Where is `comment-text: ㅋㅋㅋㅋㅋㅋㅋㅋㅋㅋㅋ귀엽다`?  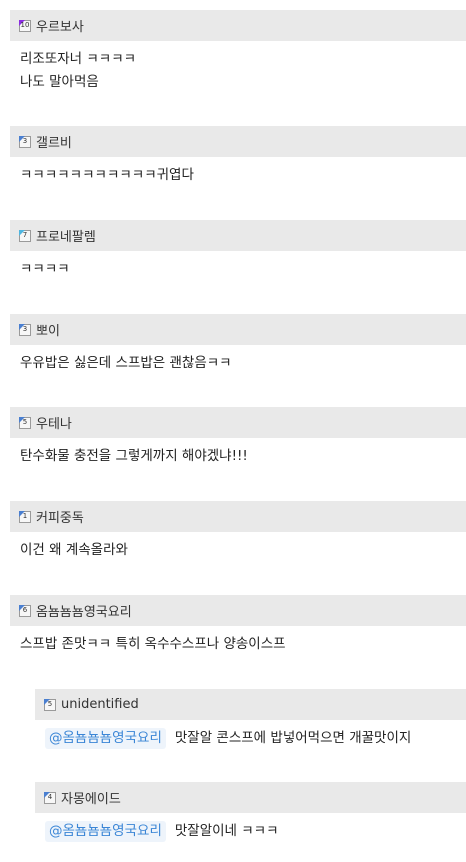 comment-text: ㅋㅋㅋㅋㅋㅋㅋㅋㅋㅋㅋ귀엽다 is located at coordinates (238, 172).